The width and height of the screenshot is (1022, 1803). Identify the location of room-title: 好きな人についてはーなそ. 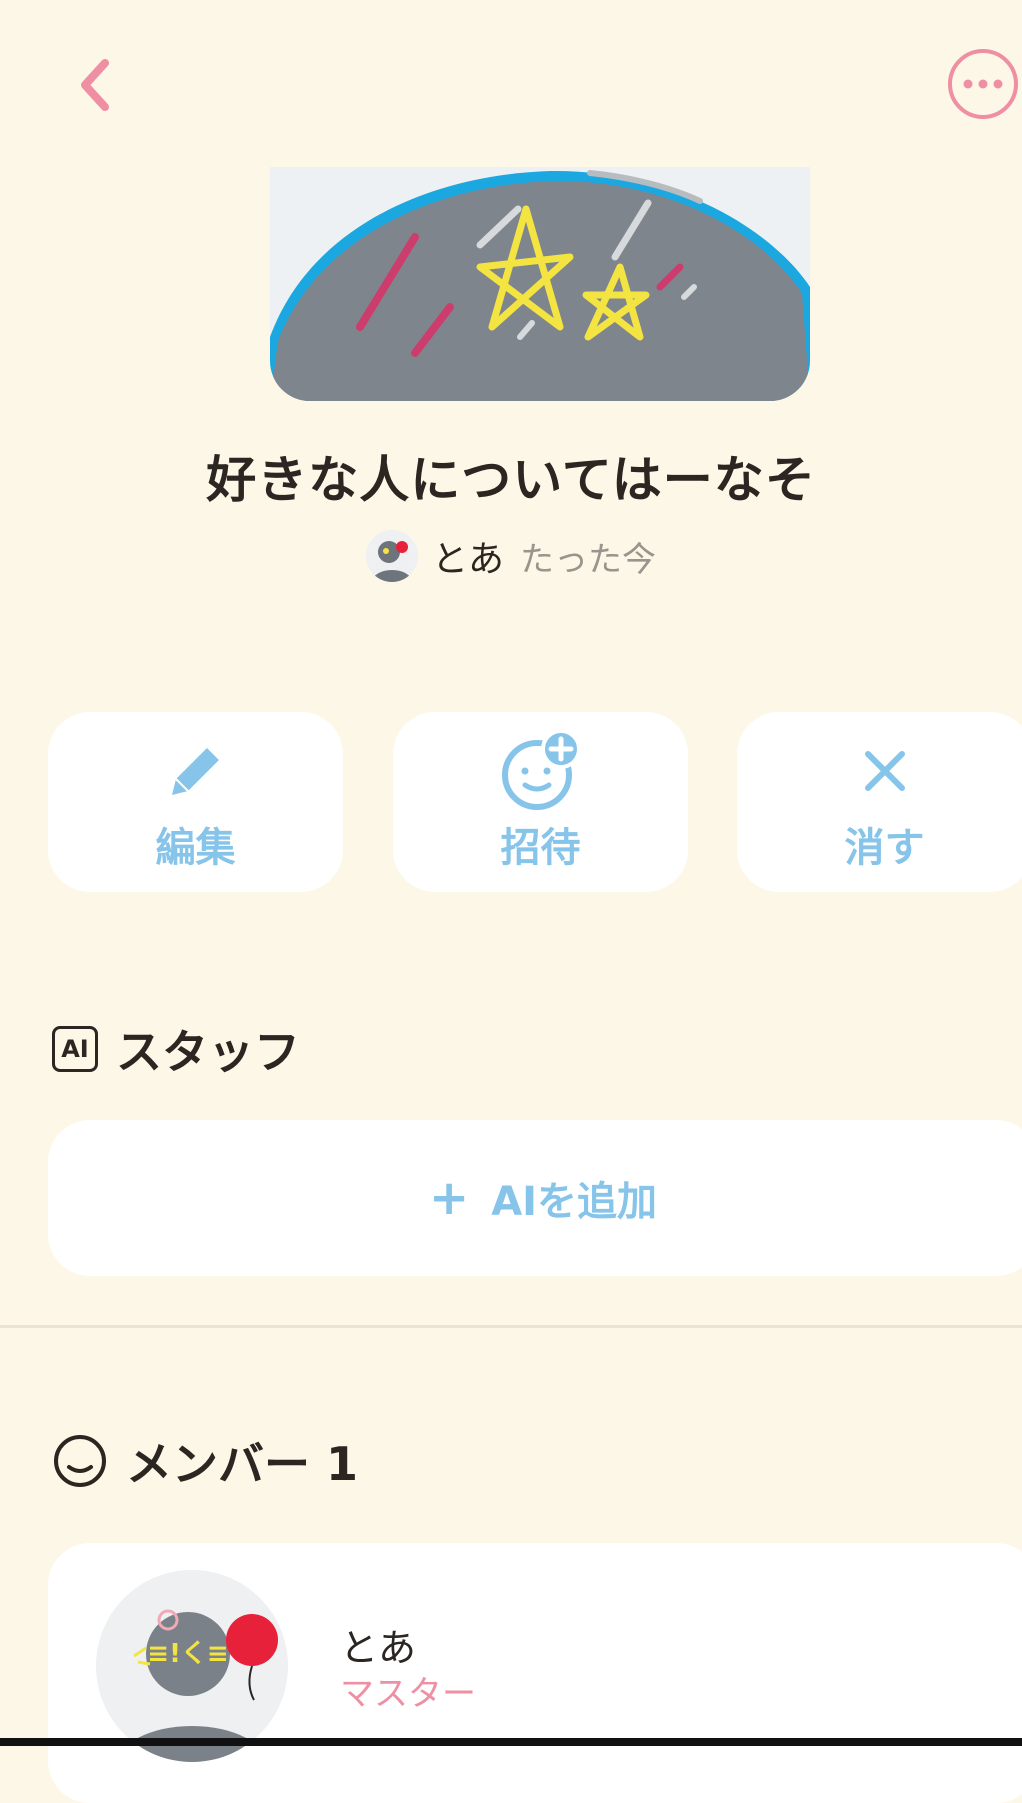
(511, 480).